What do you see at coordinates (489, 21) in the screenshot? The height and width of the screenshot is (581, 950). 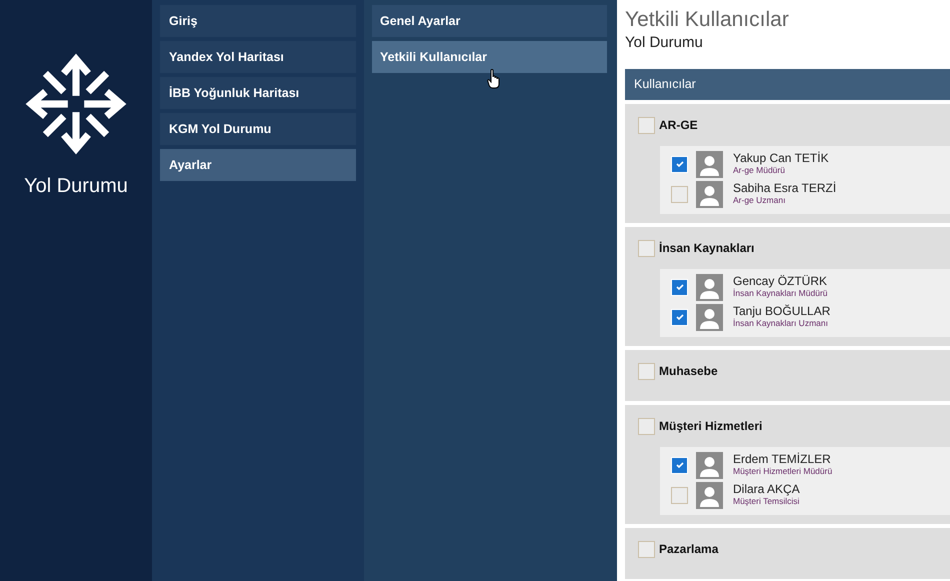 I see `submenu-item: Genel Ayarlar` at bounding box center [489, 21].